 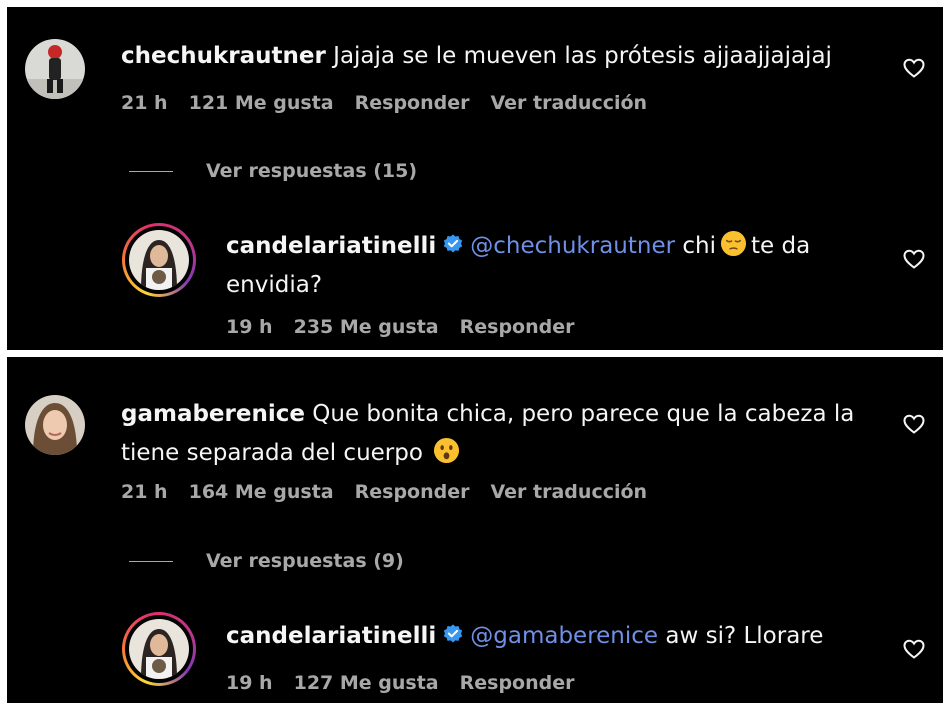 I want to click on comment-username: chechukrautner, so click(x=223, y=56).